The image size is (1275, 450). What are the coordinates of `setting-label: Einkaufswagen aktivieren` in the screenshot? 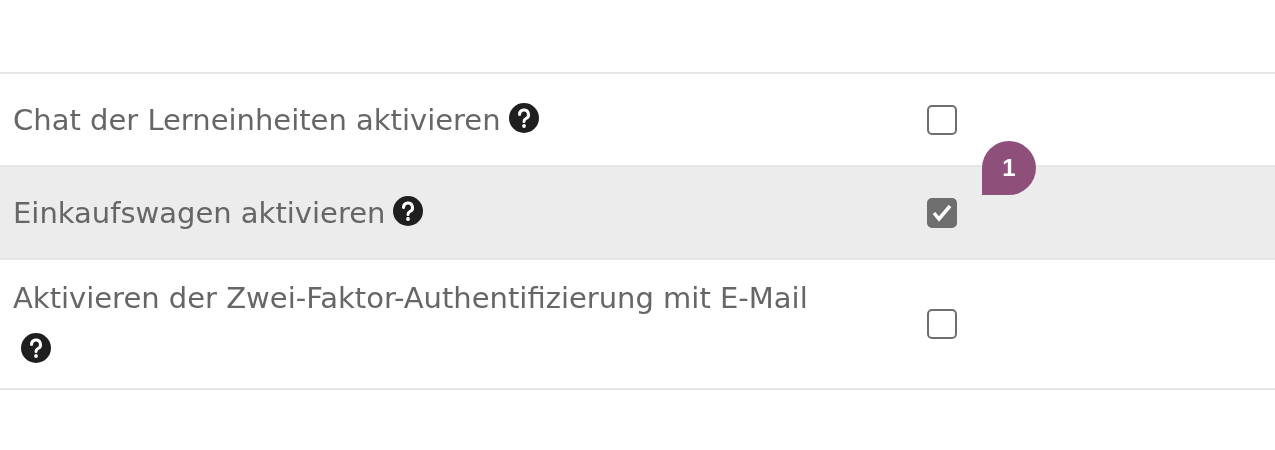 It's located at (199, 212).